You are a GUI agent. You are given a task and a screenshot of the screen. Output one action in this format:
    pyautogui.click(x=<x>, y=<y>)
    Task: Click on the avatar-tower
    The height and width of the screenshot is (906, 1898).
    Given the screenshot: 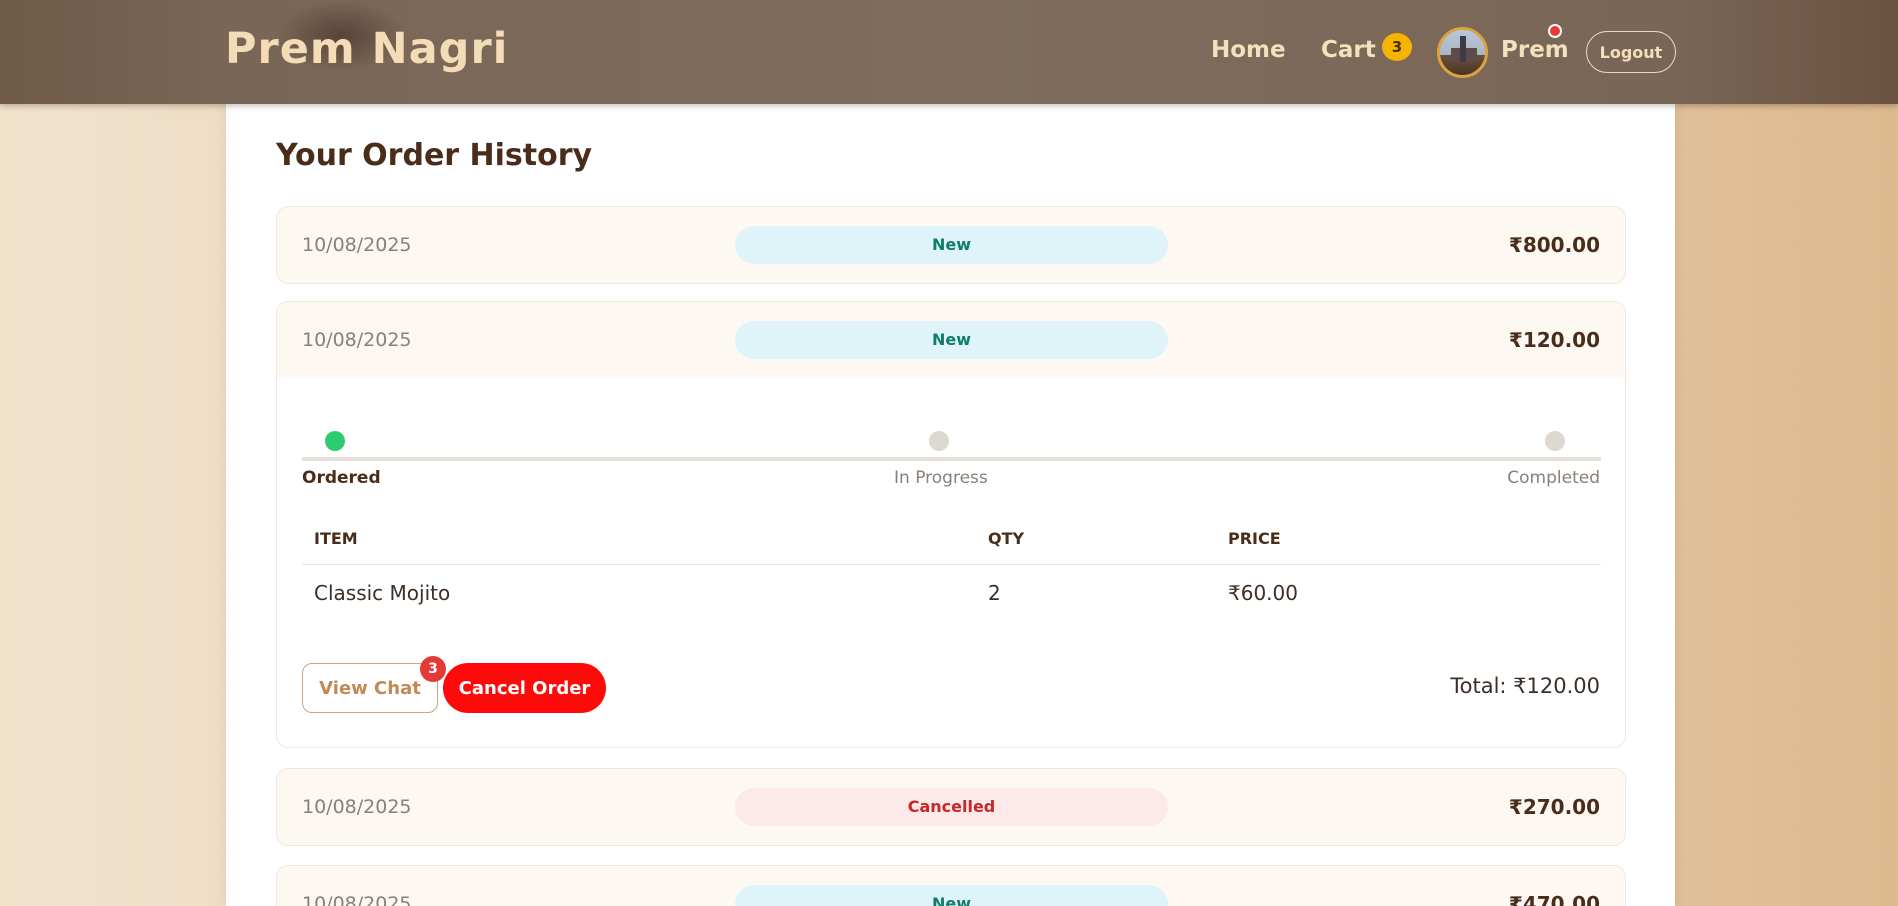 What is the action you would take?
    pyautogui.click(x=1463, y=49)
    